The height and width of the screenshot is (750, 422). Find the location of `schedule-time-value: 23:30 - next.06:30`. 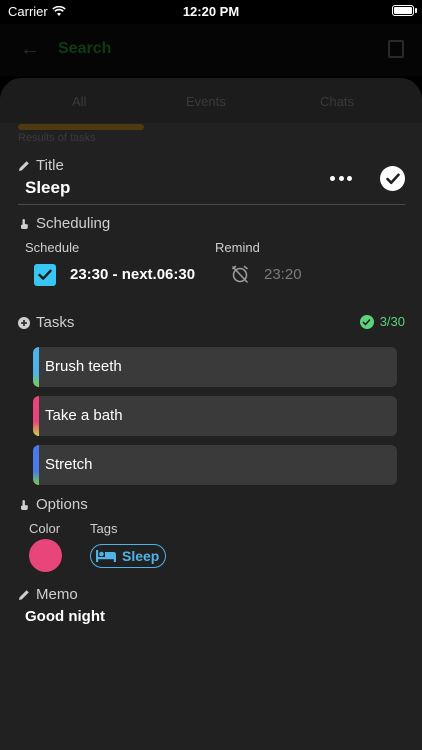

schedule-time-value: 23:30 - next.06:30 is located at coordinates (132, 274).